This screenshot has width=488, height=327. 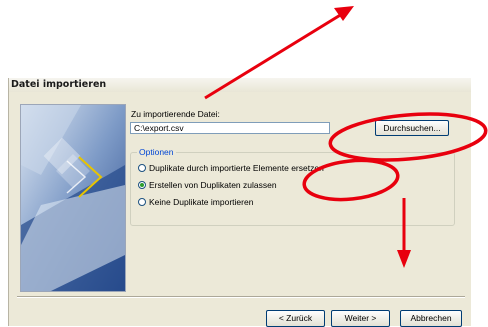 What do you see at coordinates (201, 202) in the screenshot?
I see `option-label: Keine Duplikate importieren` at bounding box center [201, 202].